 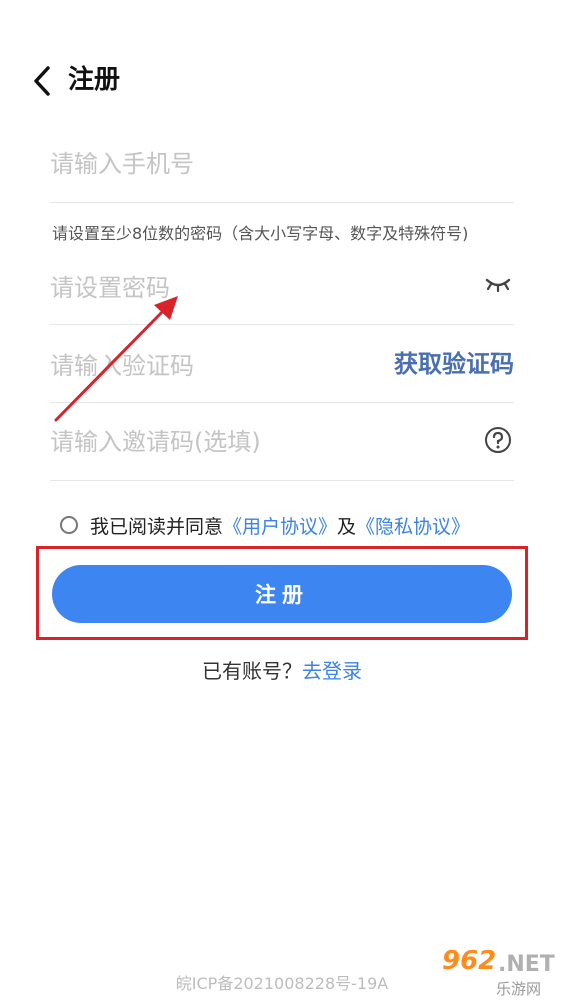 What do you see at coordinates (469, 961) in the screenshot?
I see `watermark-number: 962` at bounding box center [469, 961].